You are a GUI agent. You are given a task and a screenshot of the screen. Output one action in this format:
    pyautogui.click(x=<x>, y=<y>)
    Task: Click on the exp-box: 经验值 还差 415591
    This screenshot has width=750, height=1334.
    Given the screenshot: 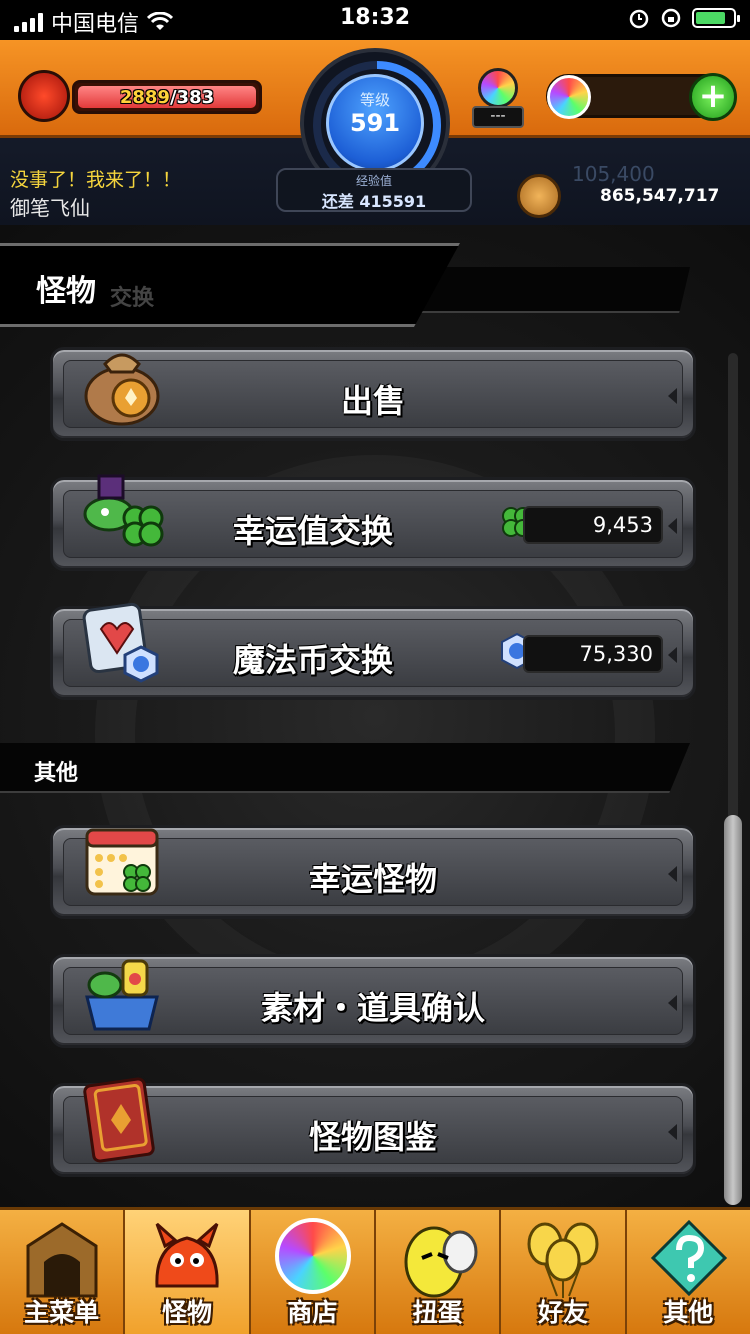 What is the action you would take?
    pyautogui.click(x=374, y=190)
    